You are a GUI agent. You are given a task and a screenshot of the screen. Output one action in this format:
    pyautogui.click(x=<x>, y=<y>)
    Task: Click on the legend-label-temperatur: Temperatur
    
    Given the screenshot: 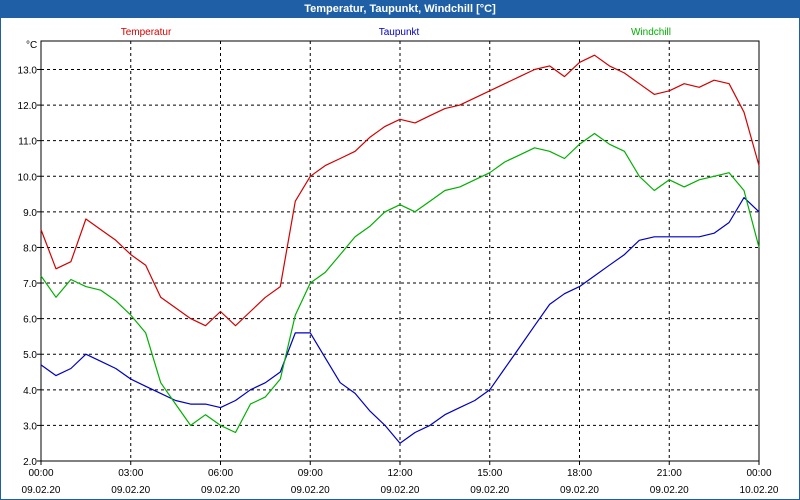 What is the action you would take?
    pyautogui.click(x=146, y=32)
    